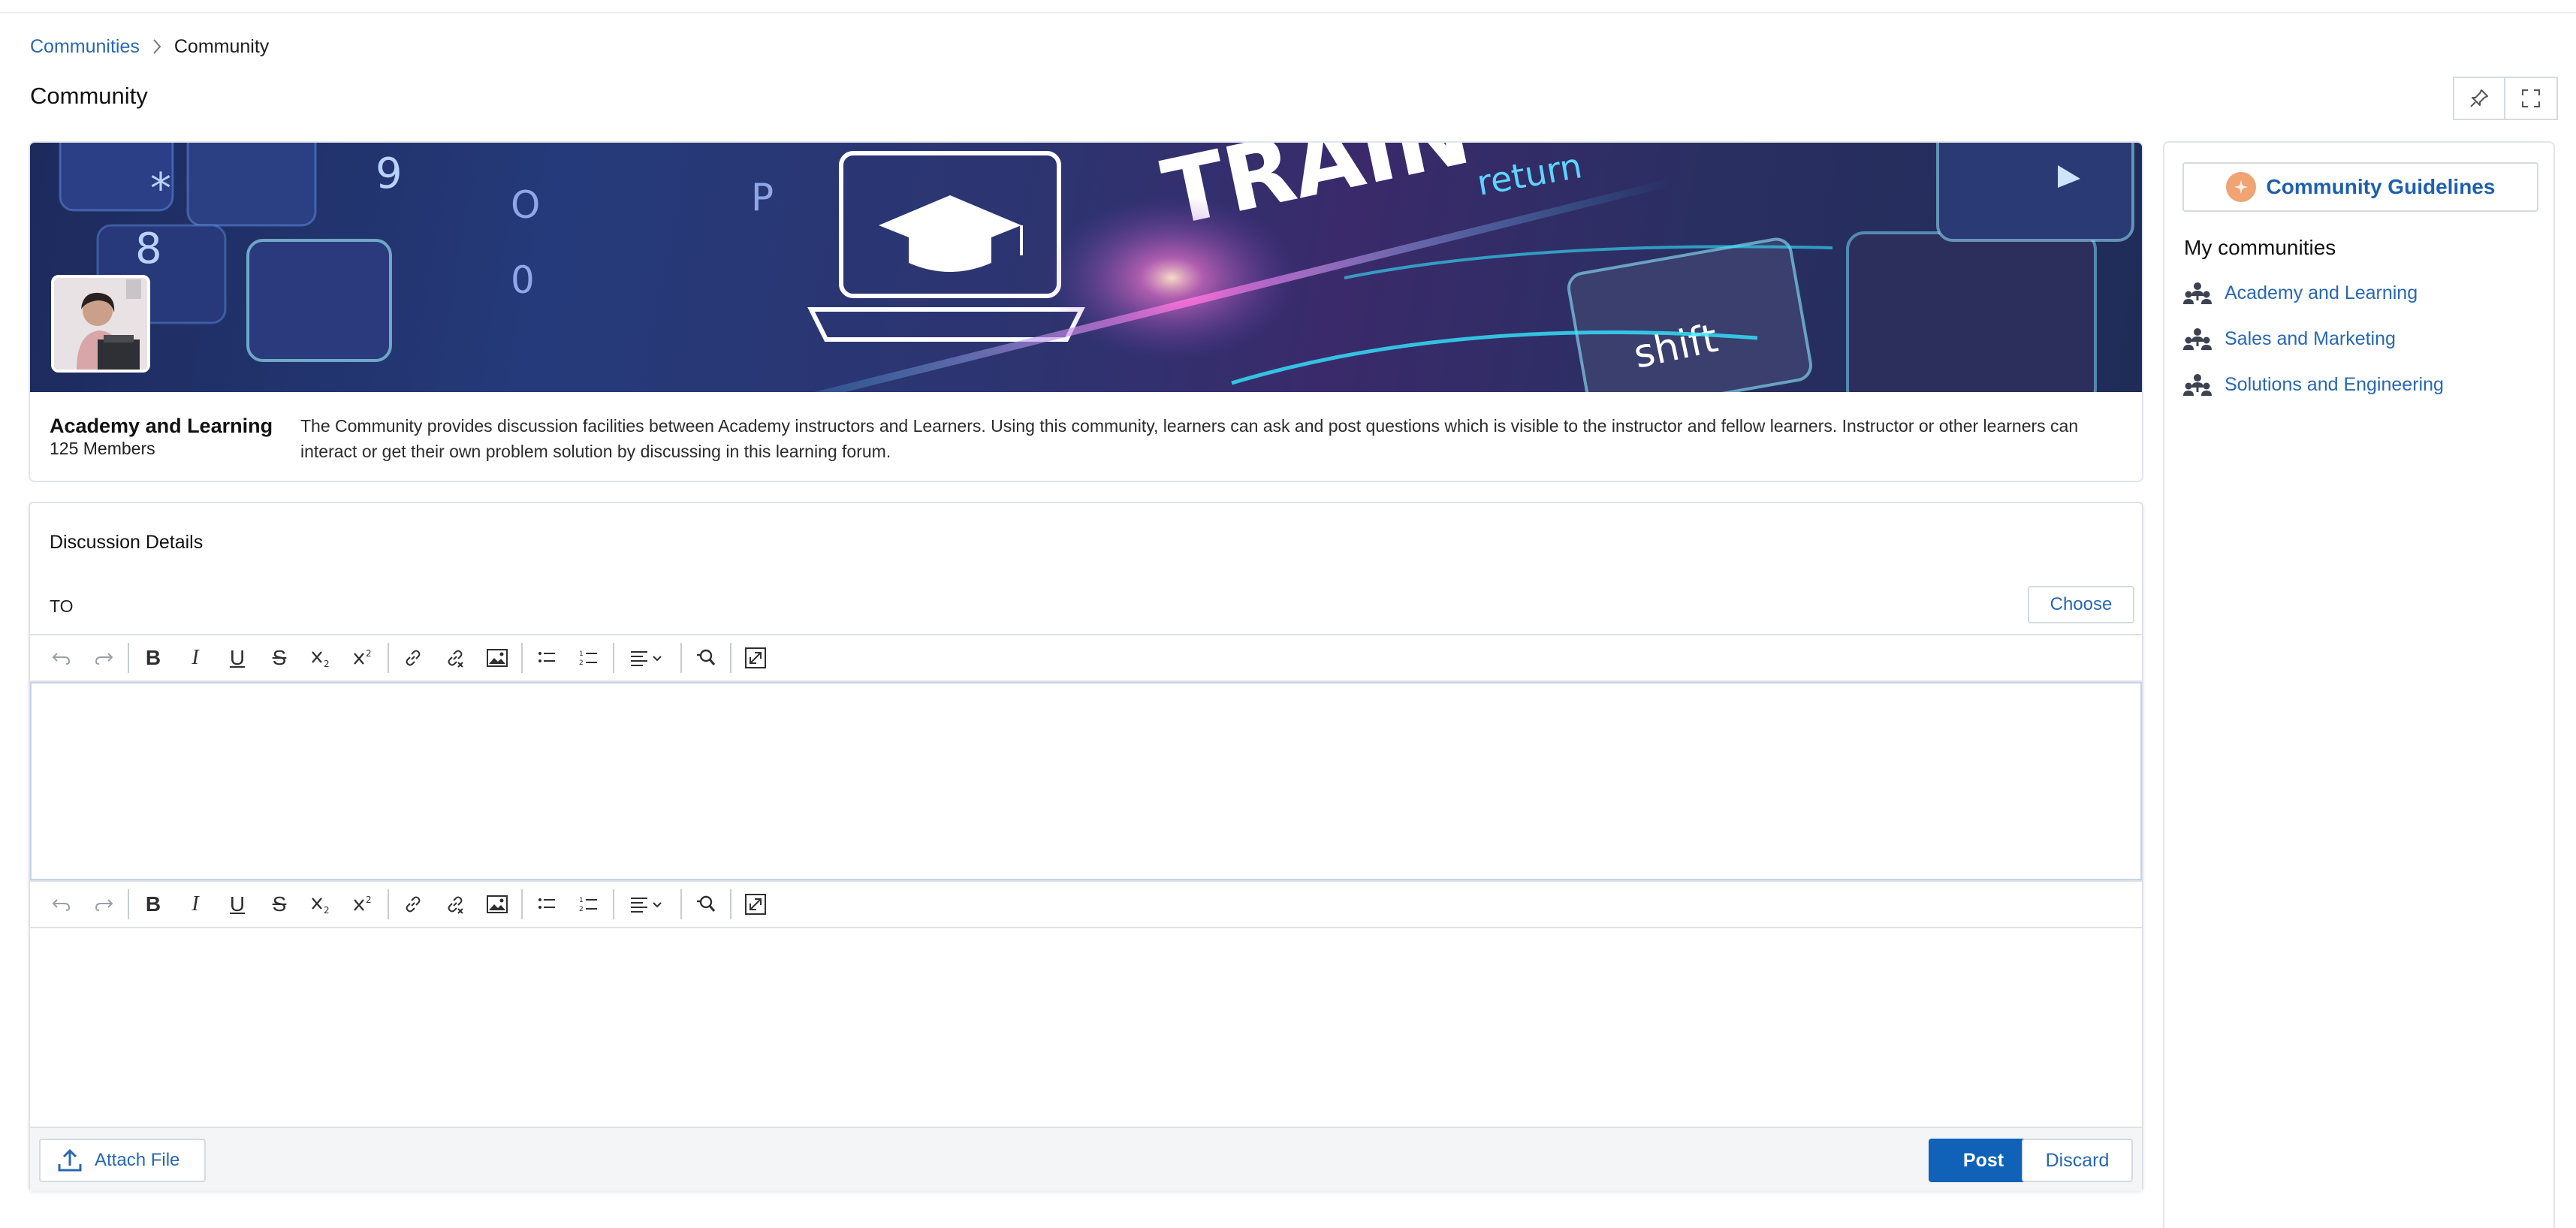 The height and width of the screenshot is (1228, 2576). I want to click on discard-button: Discard, so click(2077, 1160).